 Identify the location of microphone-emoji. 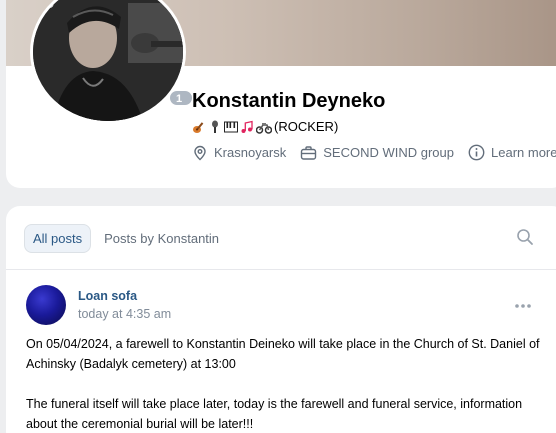
(215, 126).